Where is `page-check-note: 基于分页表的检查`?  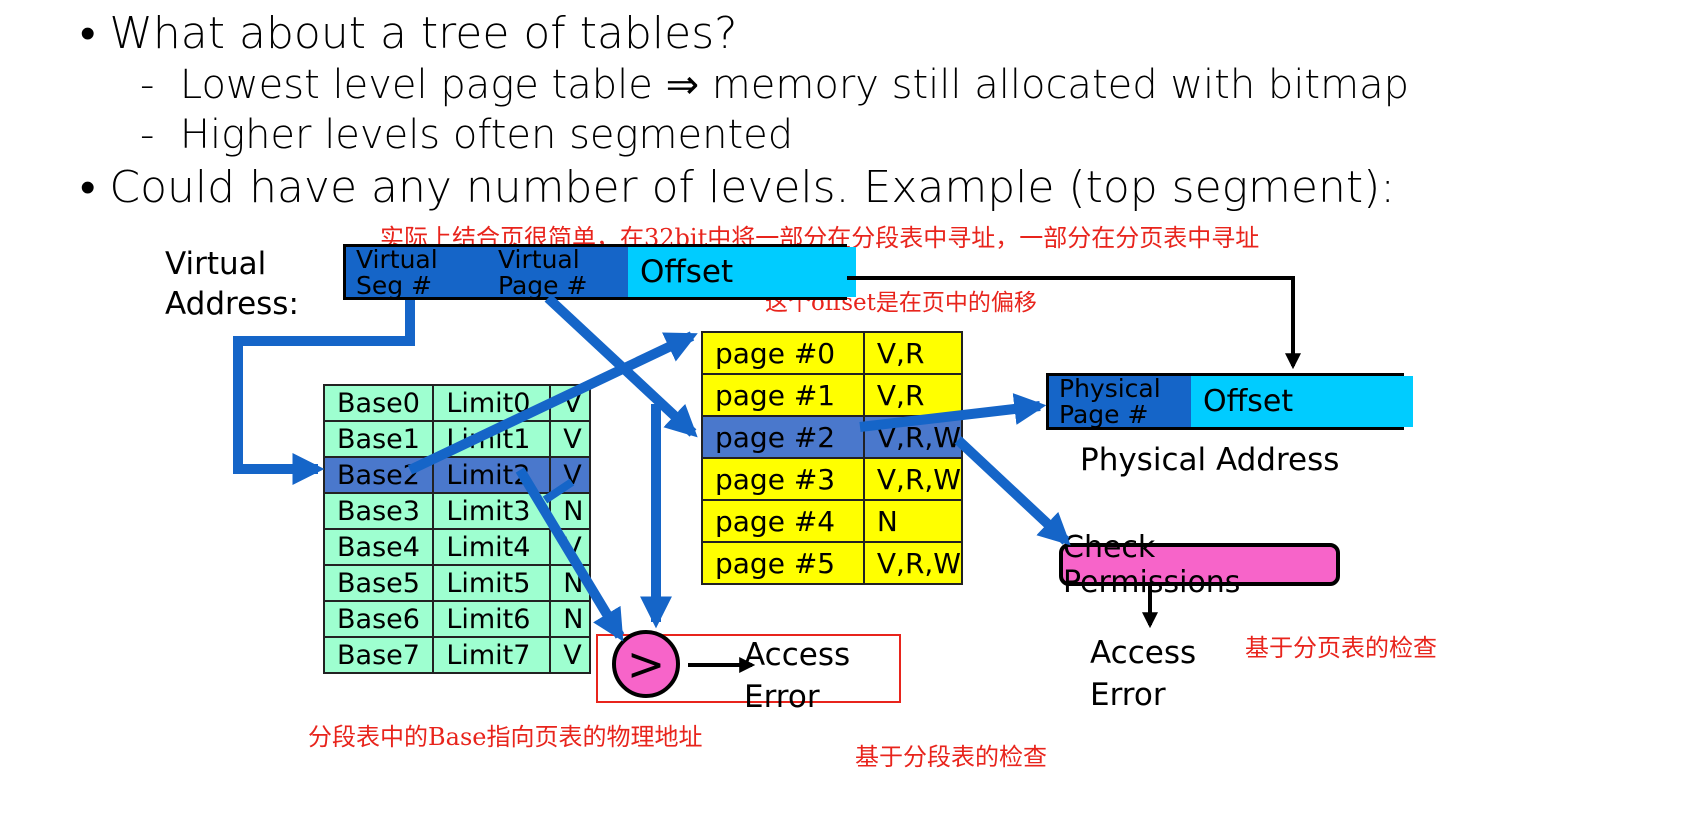 page-check-note: 基于分页表的检查 is located at coordinates (1341, 648).